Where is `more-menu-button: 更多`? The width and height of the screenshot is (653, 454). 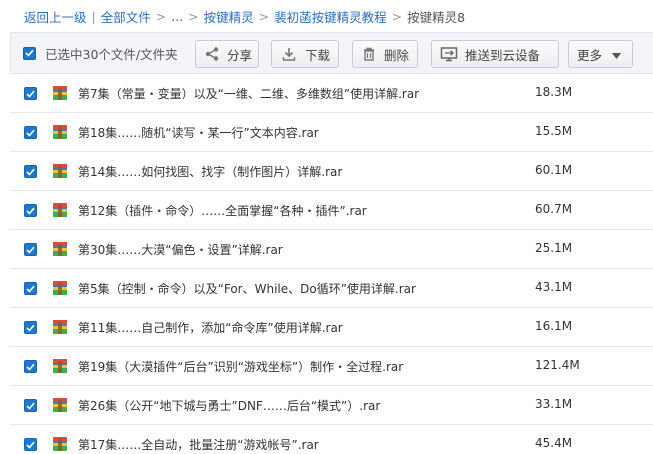 more-menu-button: 更多 is located at coordinates (600, 54).